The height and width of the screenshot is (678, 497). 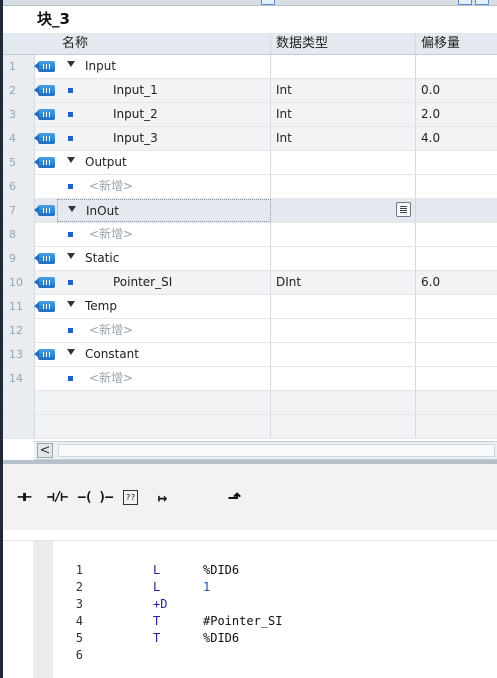 What do you see at coordinates (143, 282) in the screenshot?
I see `variable-name: Pointer_SI` at bounding box center [143, 282].